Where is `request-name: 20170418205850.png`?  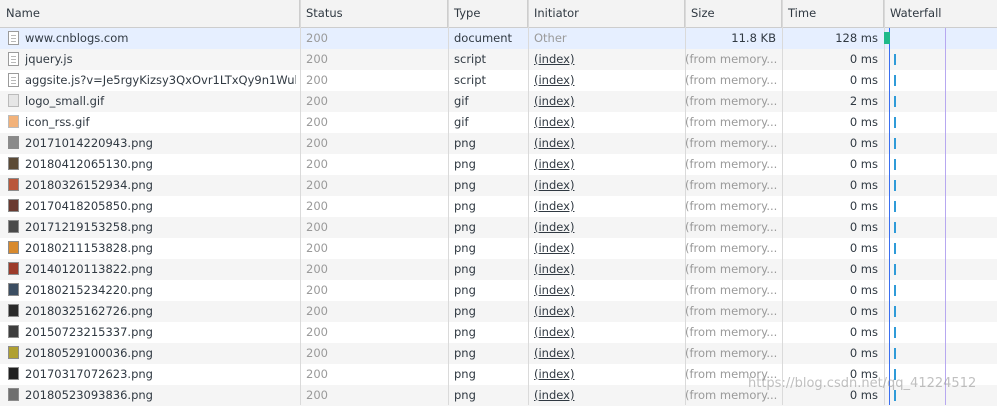 request-name: 20170418205850.png is located at coordinates (160, 206).